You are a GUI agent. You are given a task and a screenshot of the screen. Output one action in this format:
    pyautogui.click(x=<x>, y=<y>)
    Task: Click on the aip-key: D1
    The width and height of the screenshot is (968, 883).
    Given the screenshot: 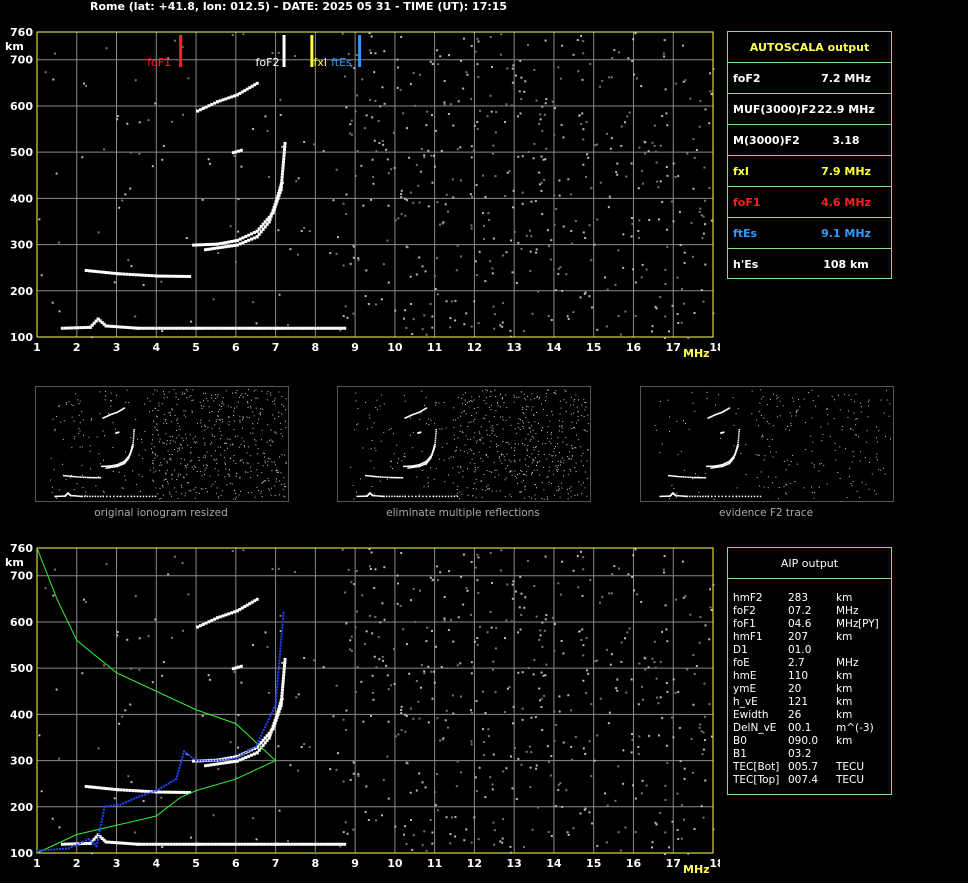 What is the action you would take?
    pyautogui.click(x=740, y=650)
    